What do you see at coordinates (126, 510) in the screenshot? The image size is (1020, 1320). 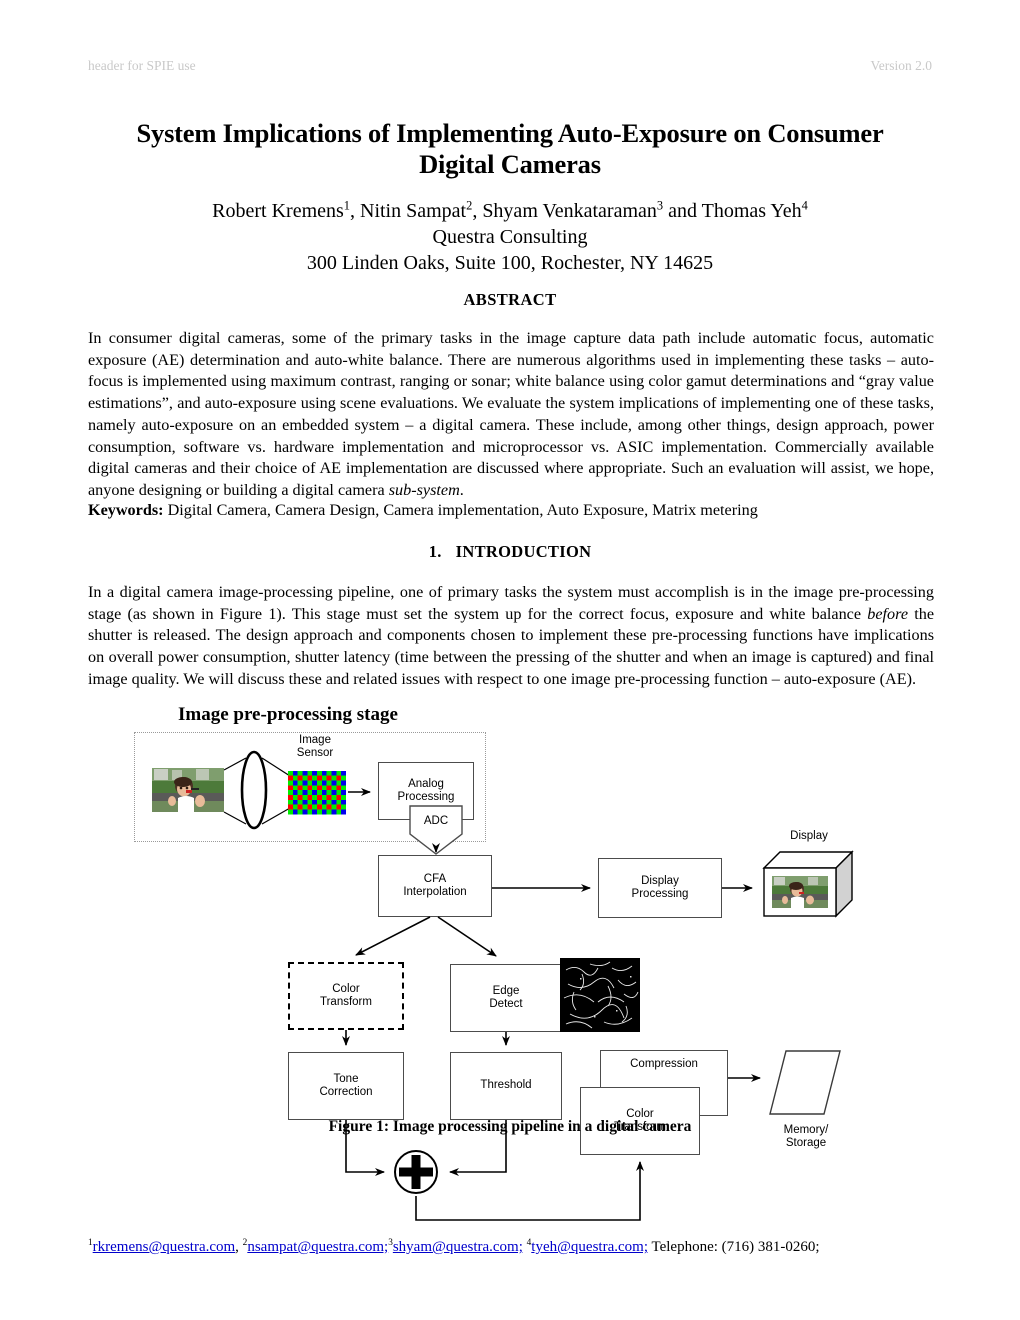 I see `keywords-label: Keywords:` at bounding box center [126, 510].